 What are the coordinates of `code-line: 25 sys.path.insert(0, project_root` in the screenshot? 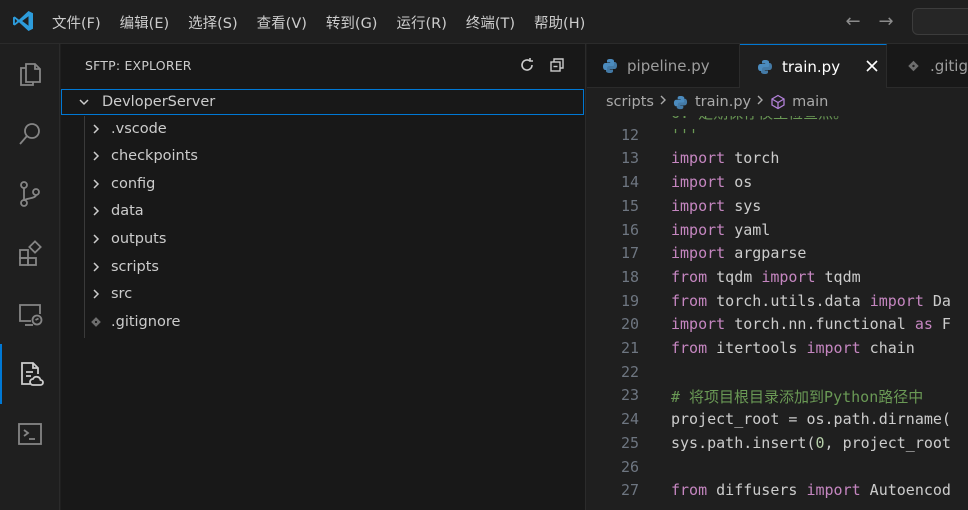 It's located at (777, 446).